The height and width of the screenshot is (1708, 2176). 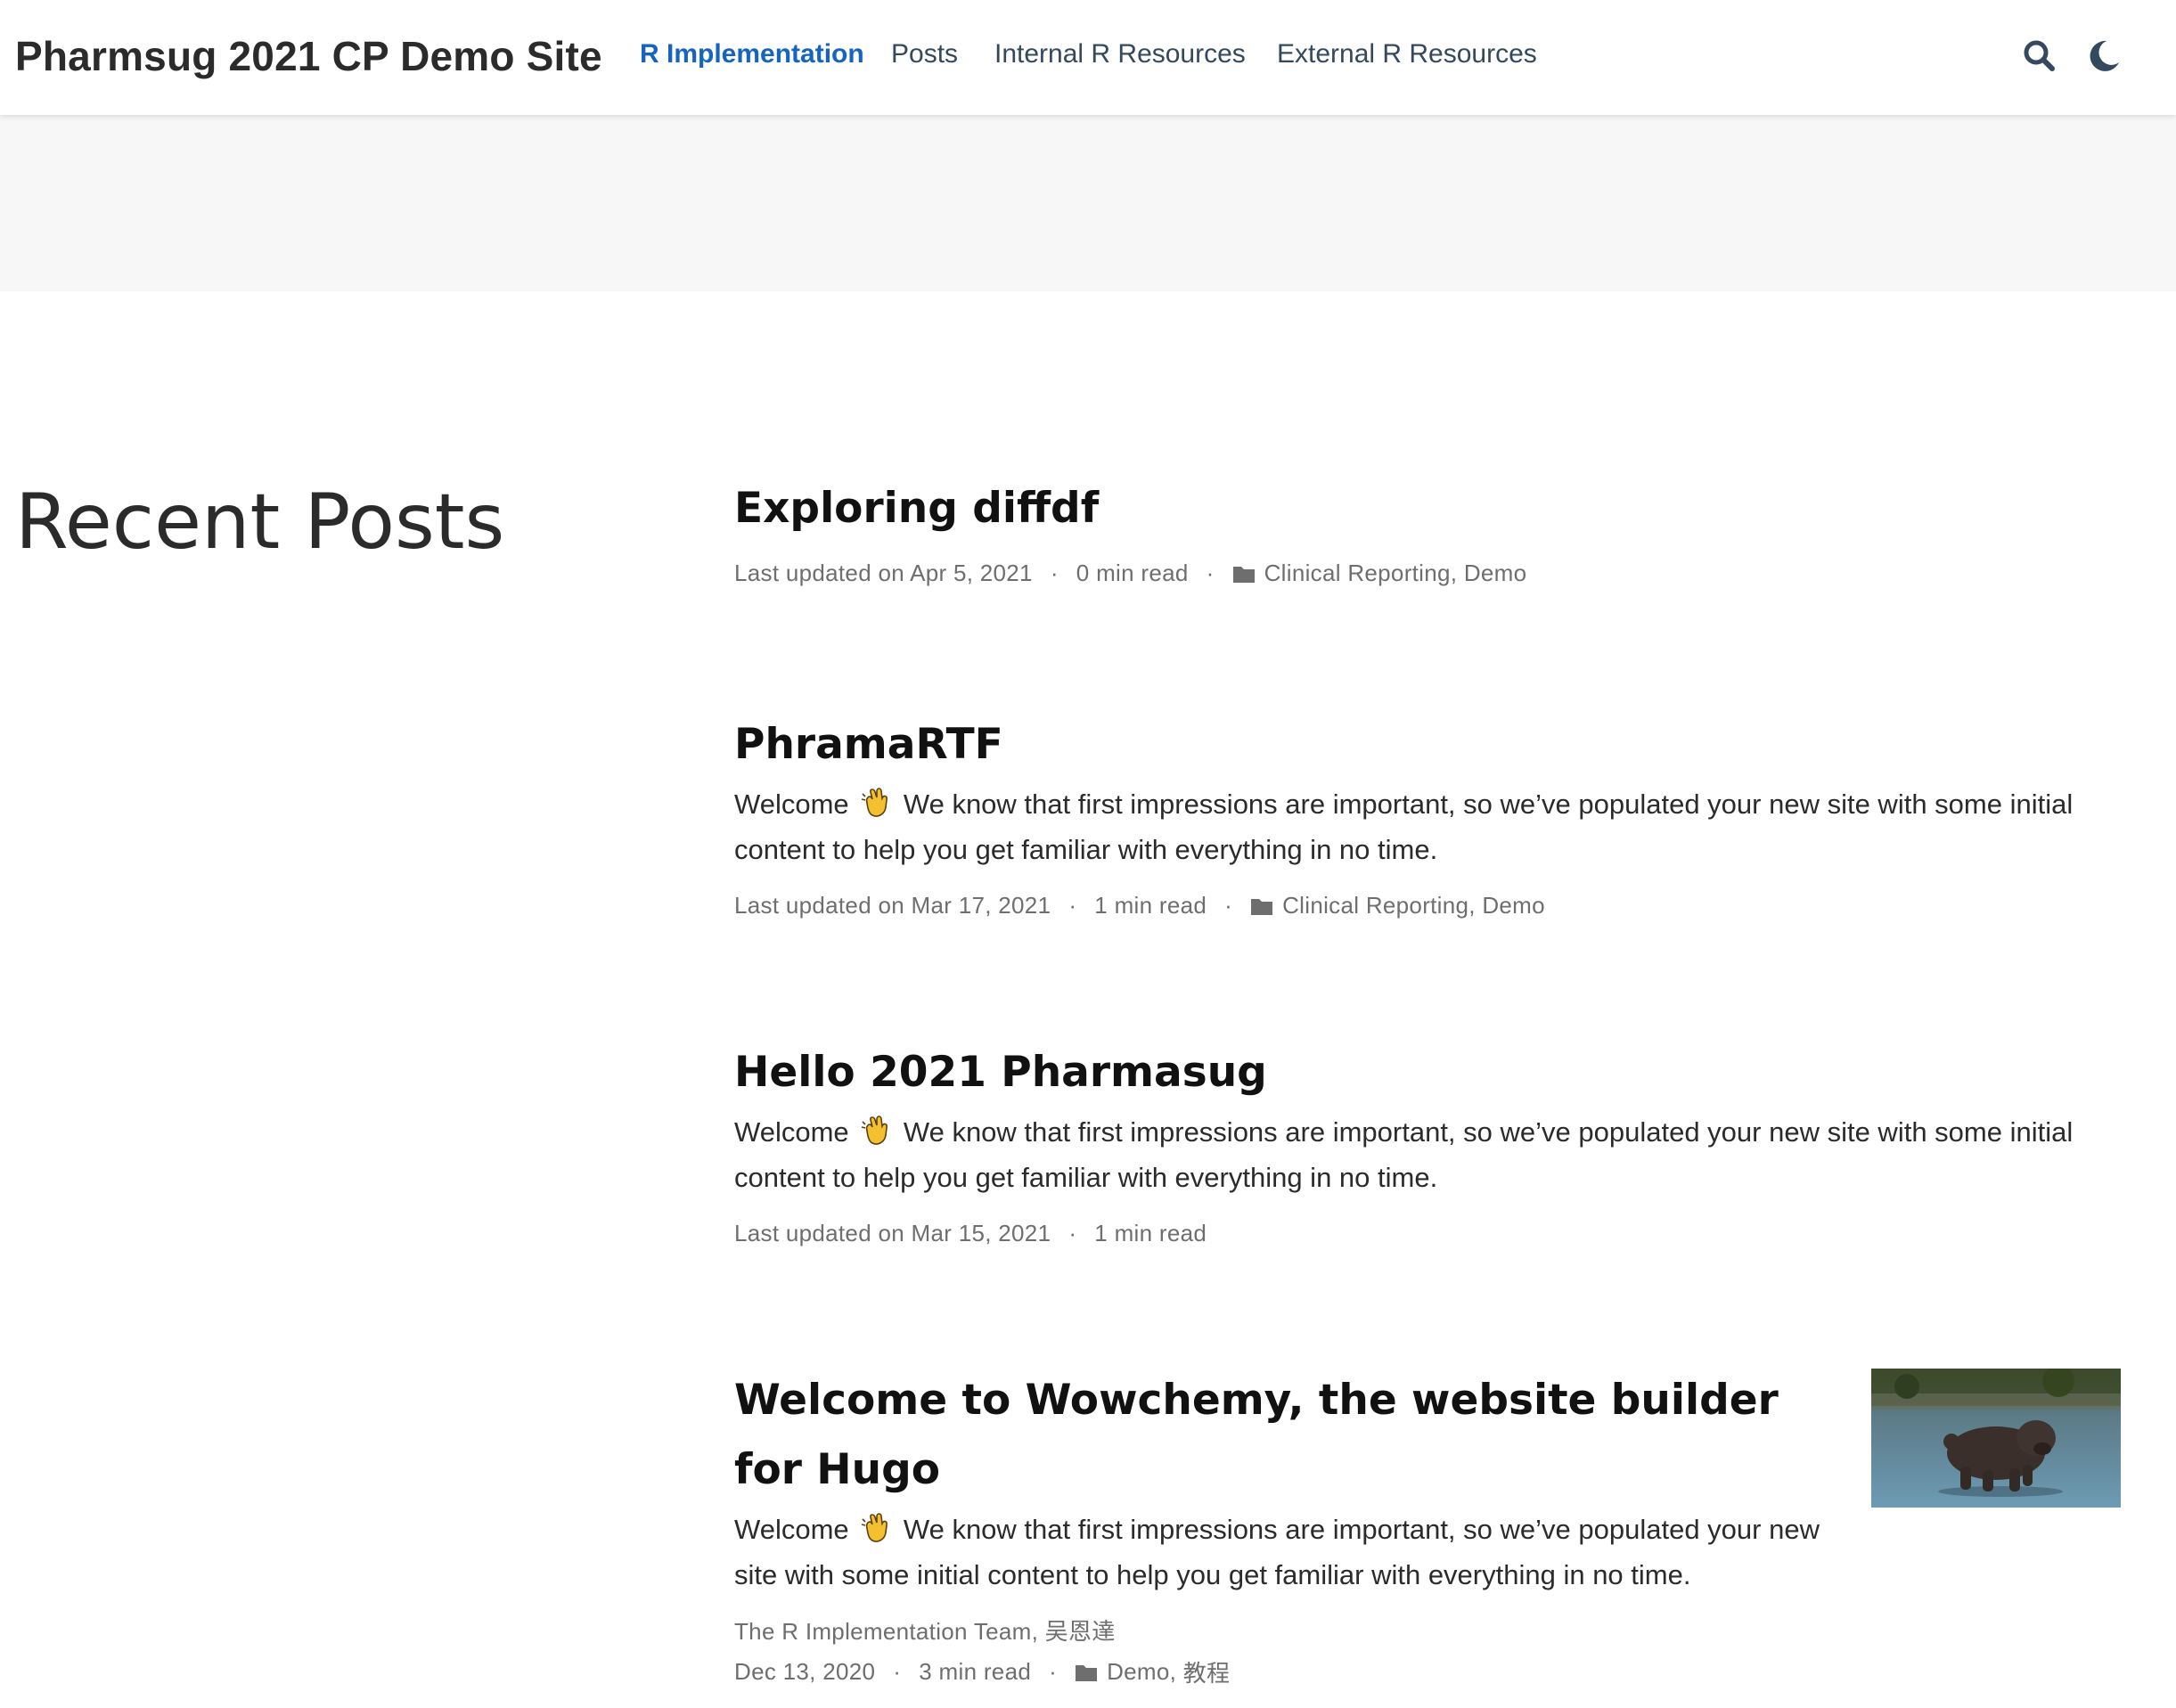 I want to click on post-date: Dec 13, 2020, so click(x=805, y=1671).